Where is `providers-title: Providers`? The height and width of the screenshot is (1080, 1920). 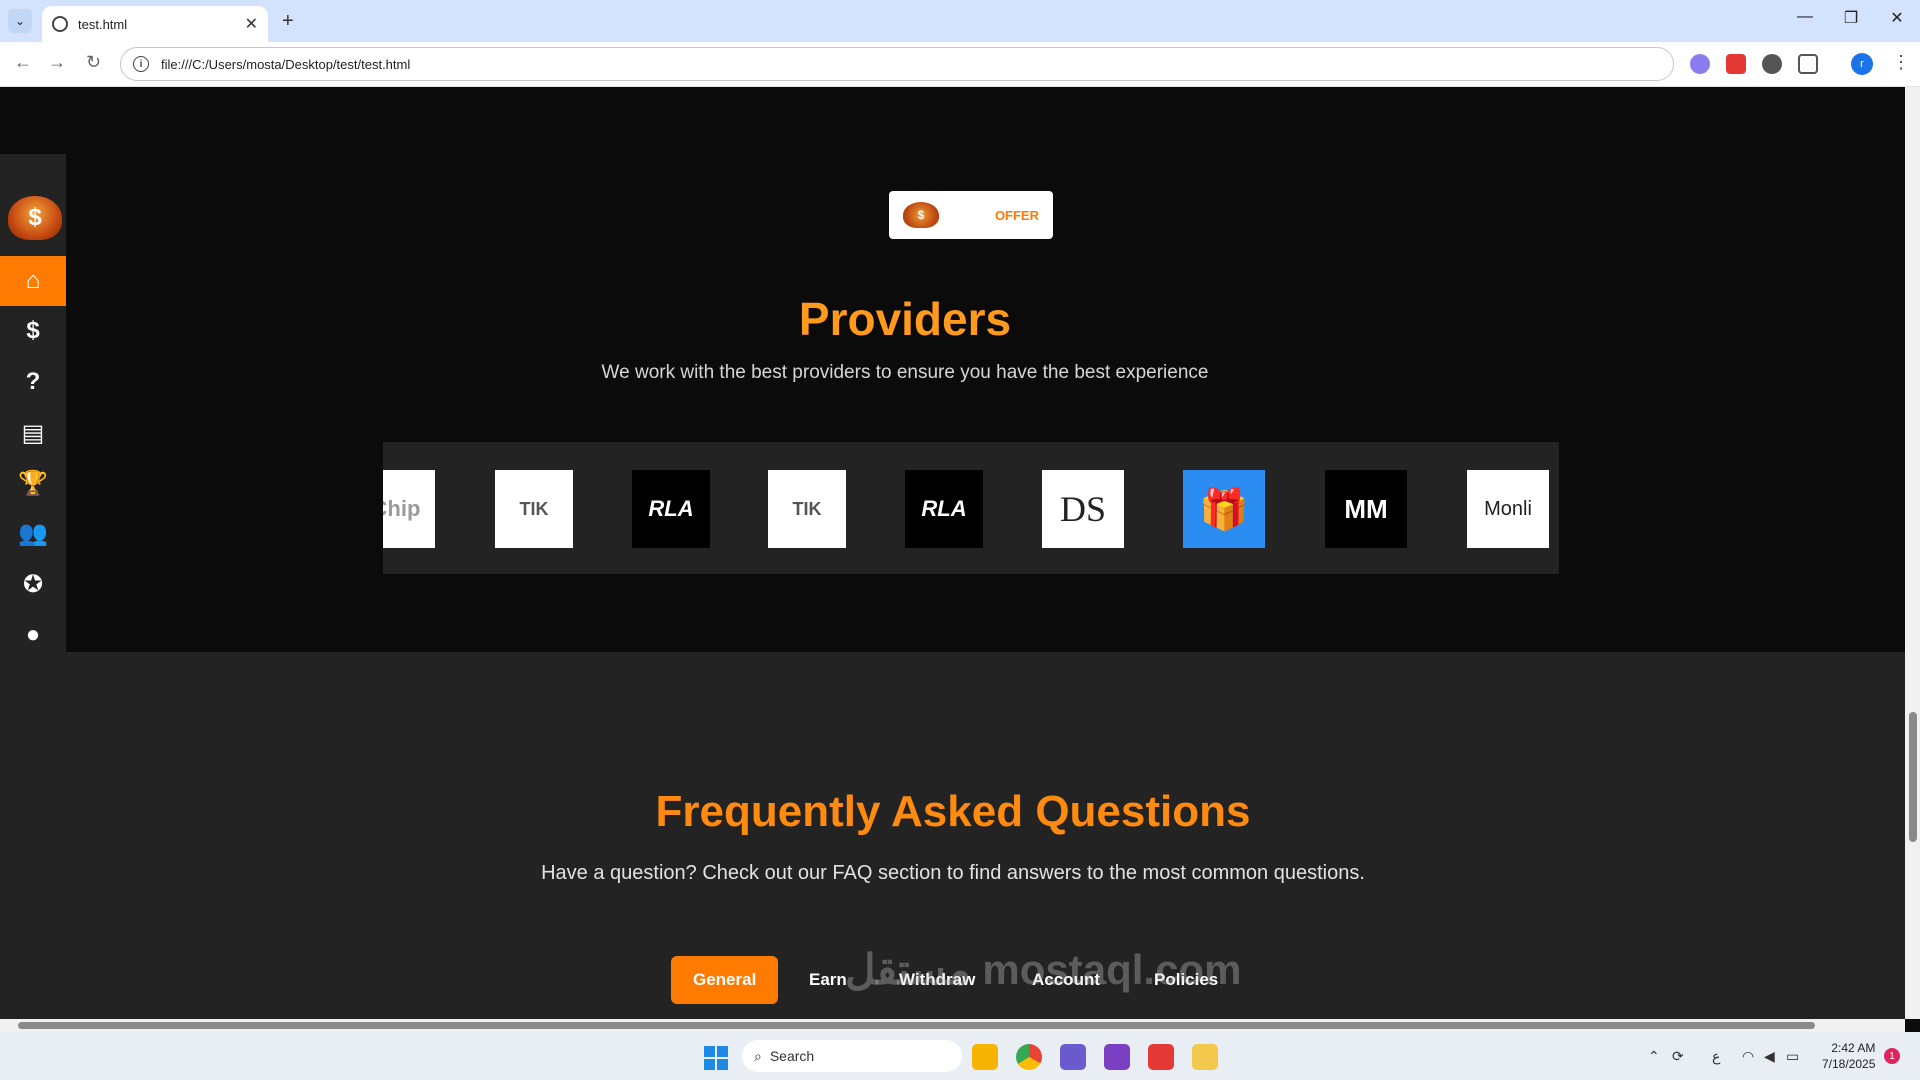 providers-title: Providers is located at coordinates (905, 319).